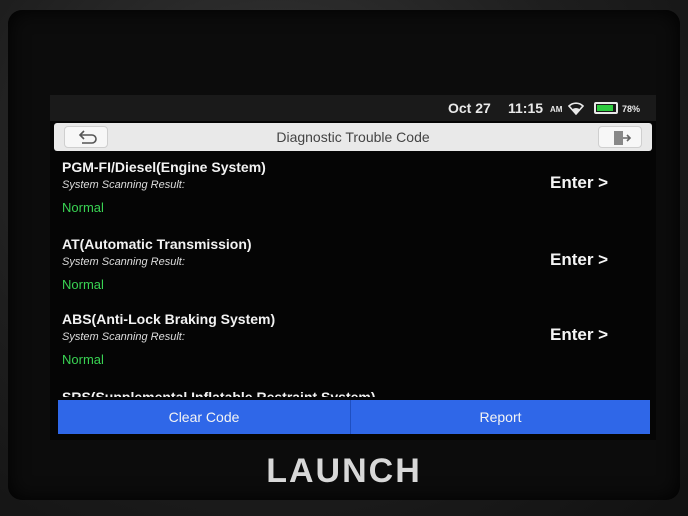  Describe the element at coordinates (623, 138) in the screenshot. I see `exit-icon` at that location.